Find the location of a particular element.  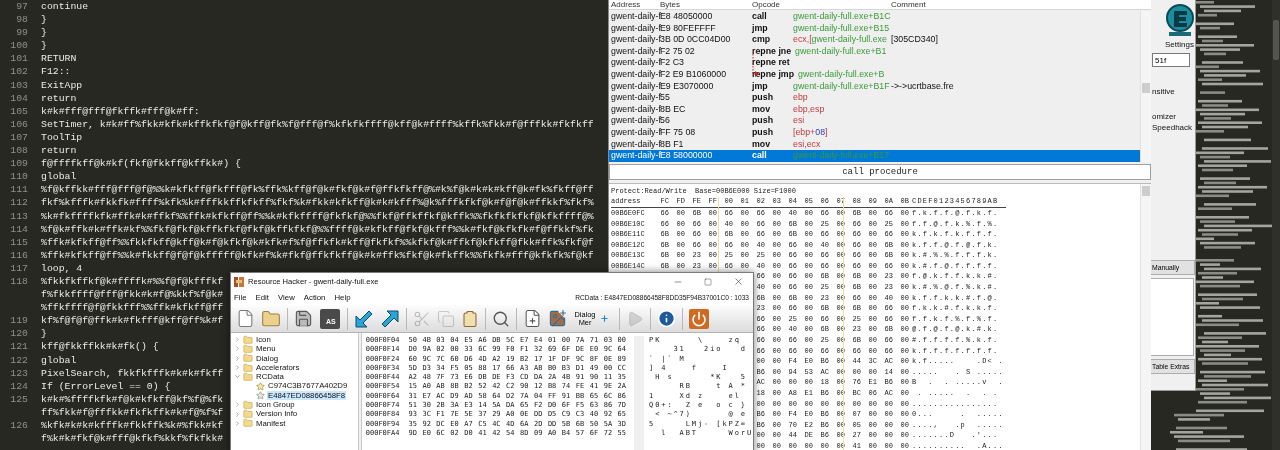

line-number: 101 is located at coordinates (18, 59).